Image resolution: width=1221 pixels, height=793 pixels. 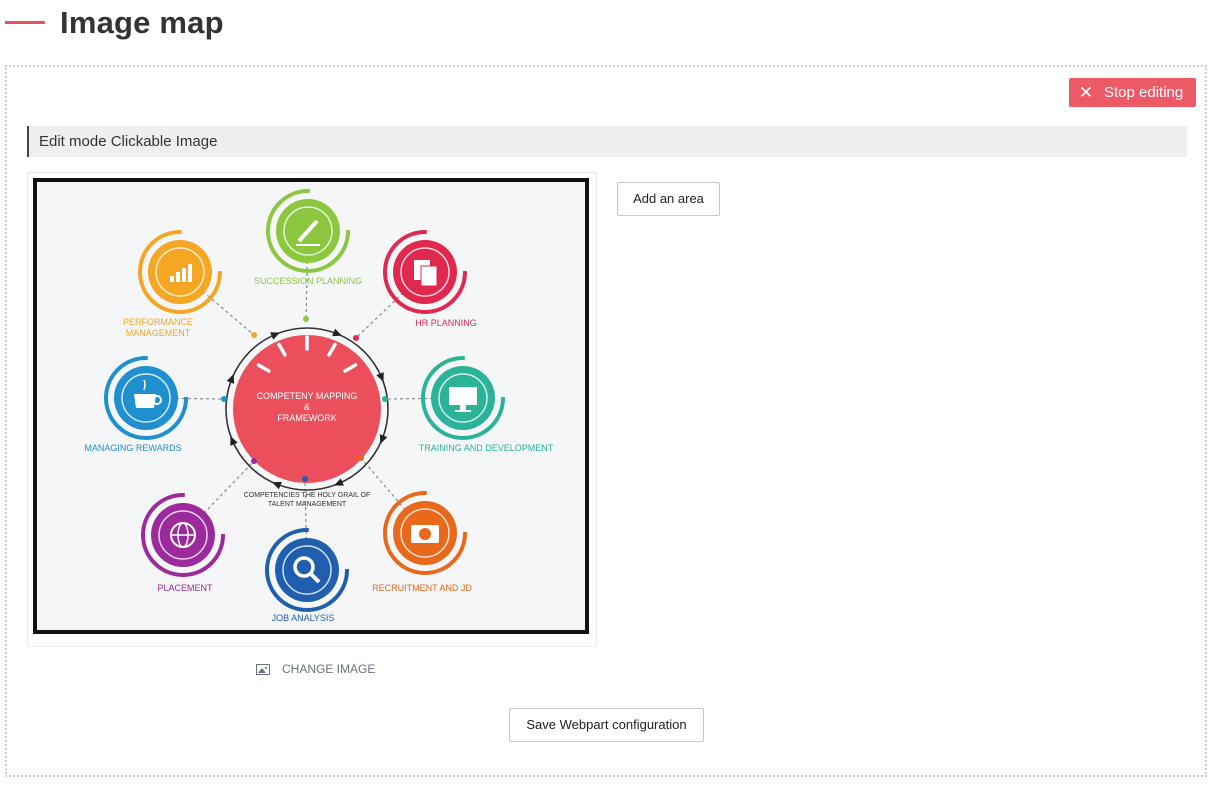 I want to click on center-title-line: COMPETENY MAPPING, so click(x=307, y=396).